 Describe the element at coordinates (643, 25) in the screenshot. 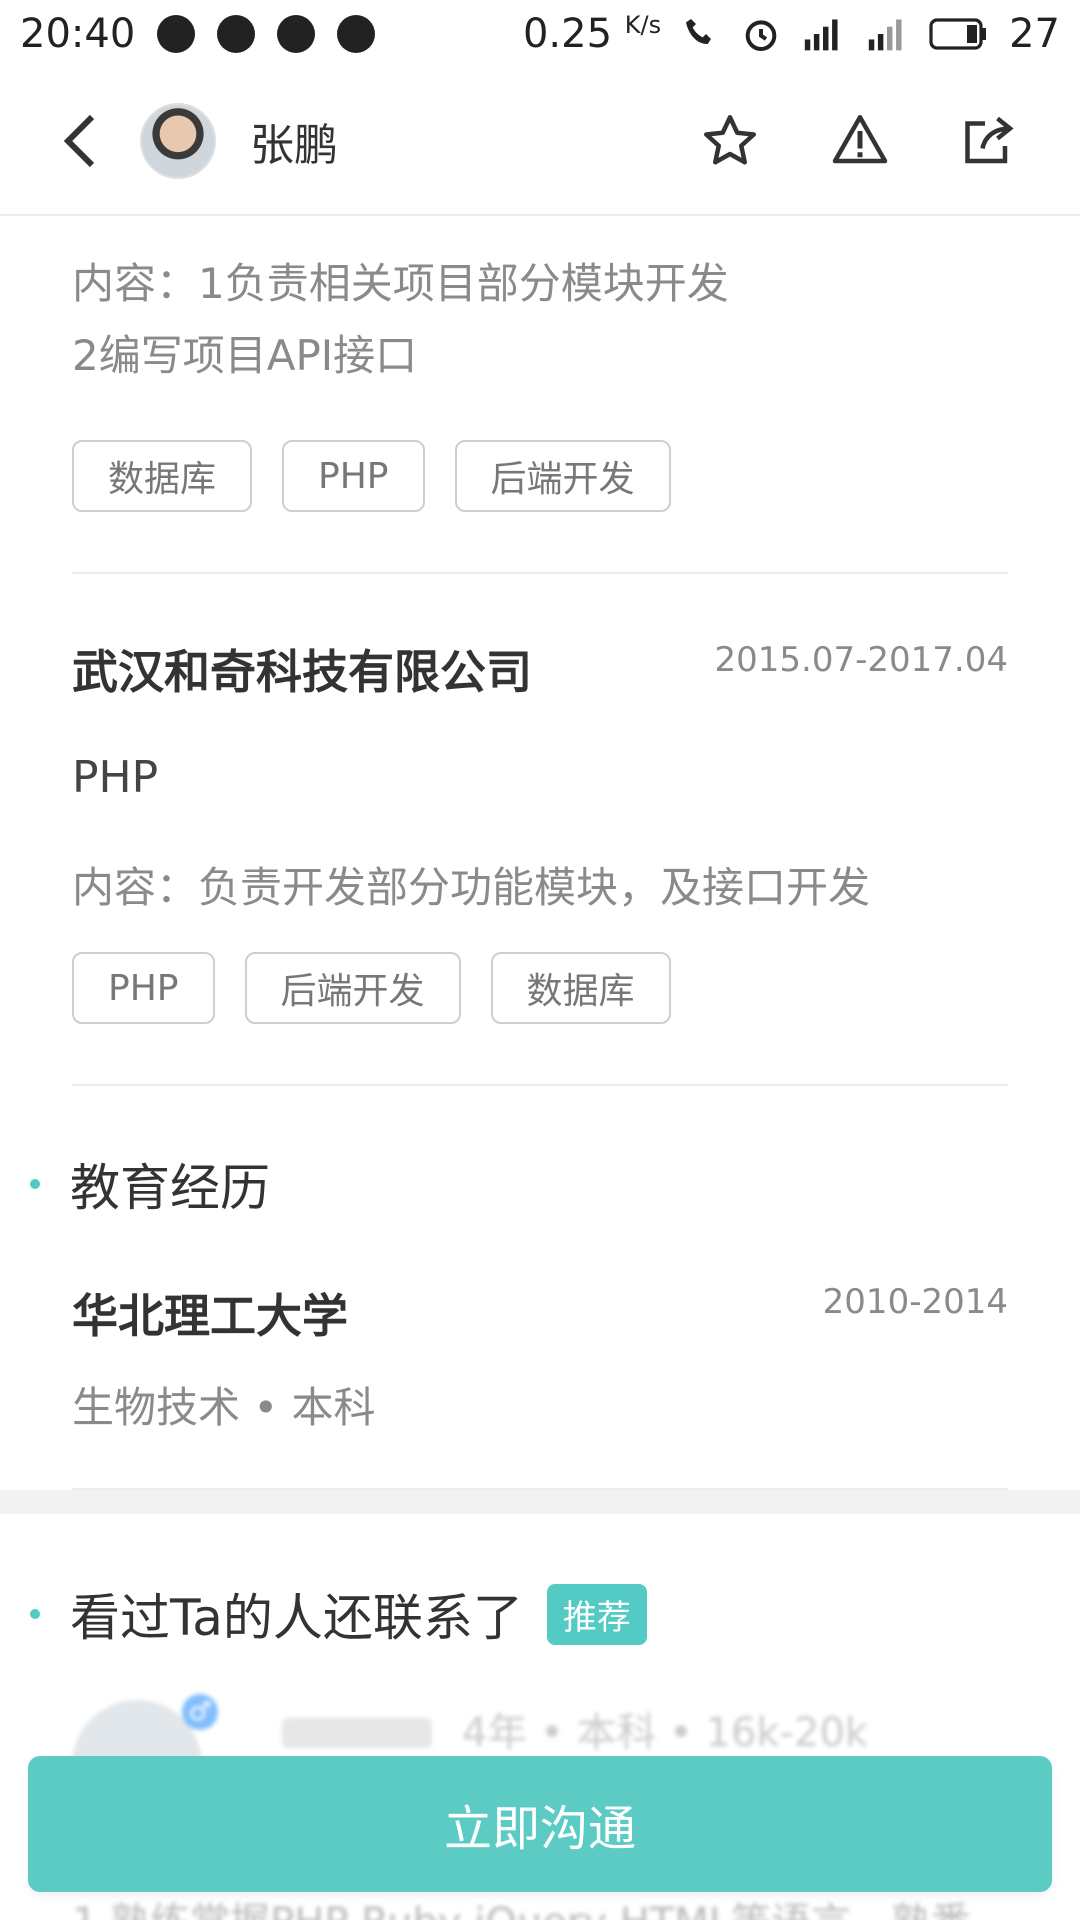

I see `network-speed-unit: K/s` at that location.